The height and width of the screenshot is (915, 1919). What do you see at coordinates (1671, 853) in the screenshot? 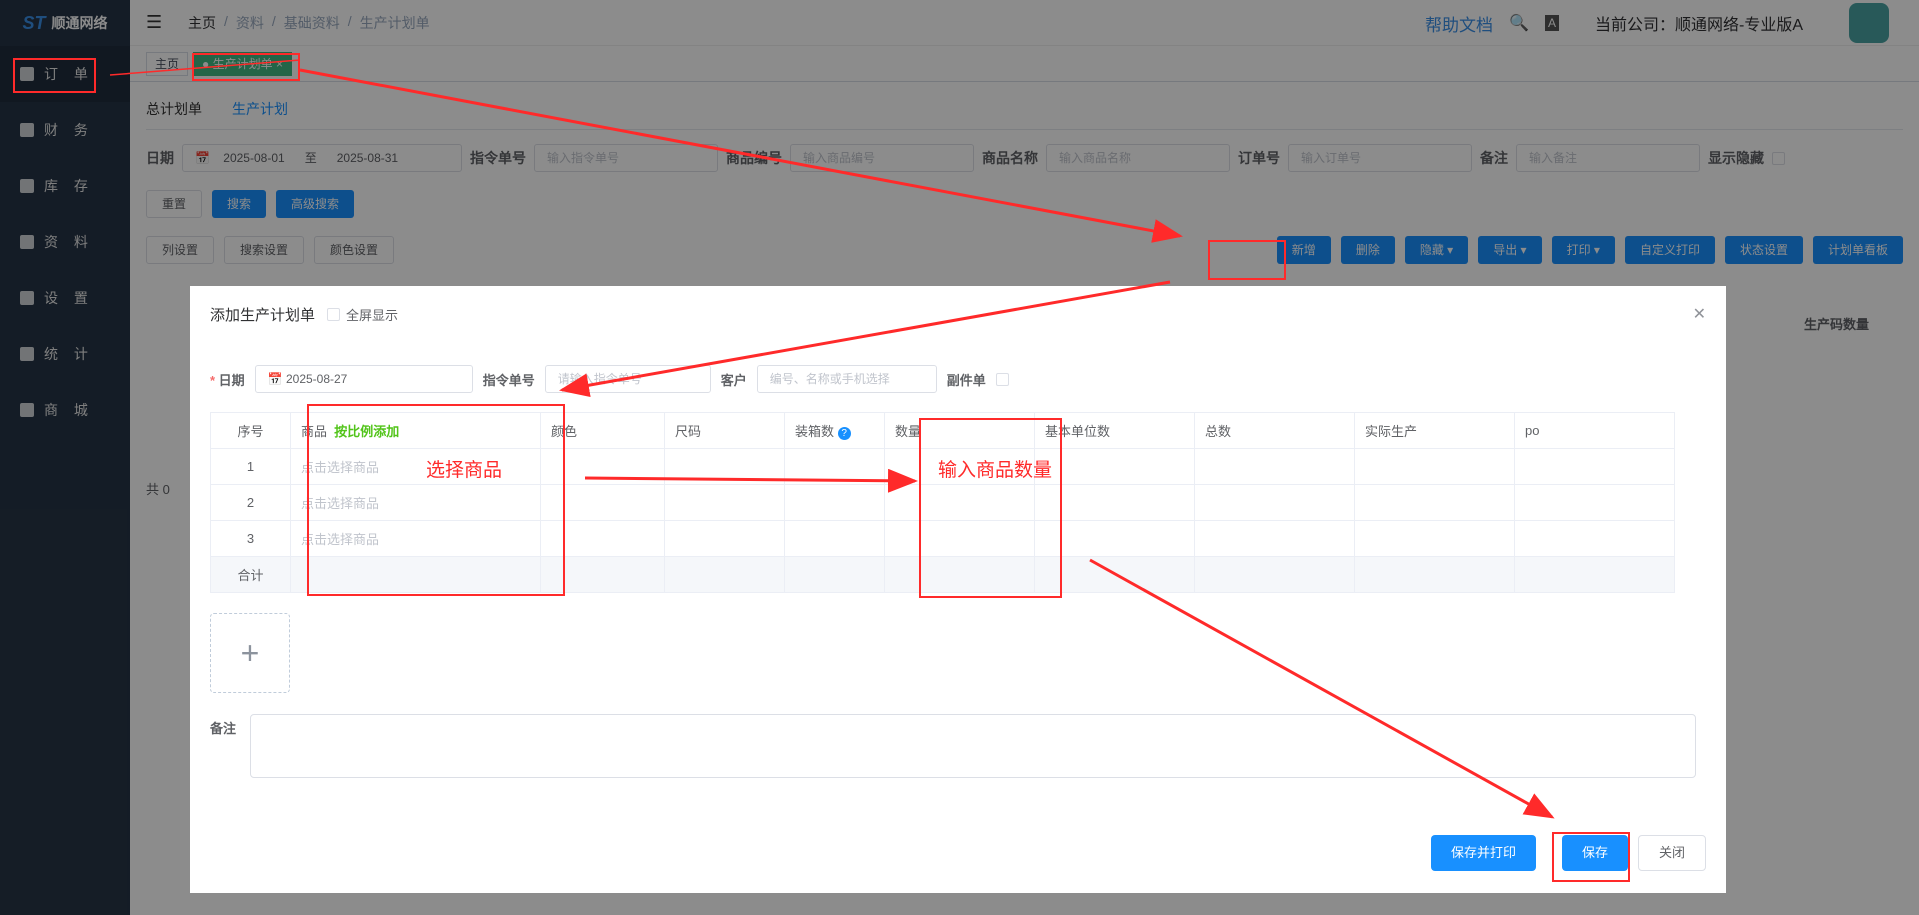
I see `close-button: 关闭` at bounding box center [1671, 853].